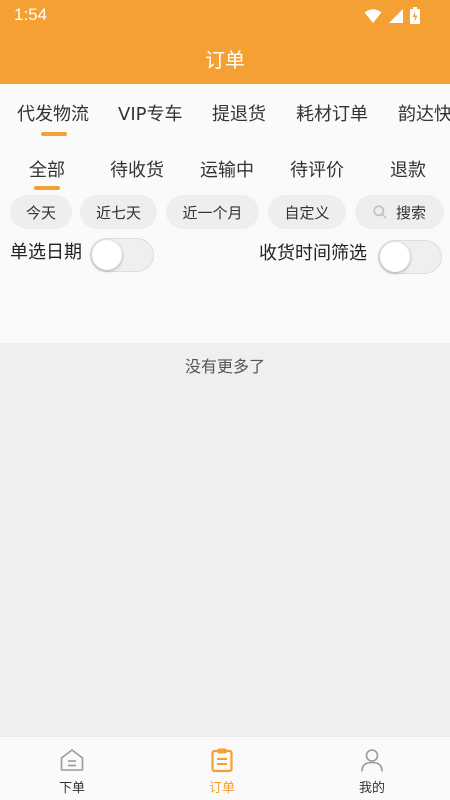 The image size is (450, 800). What do you see at coordinates (332, 113) in the screenshot?
I see `tab-hao-cai-ding-dan: 耗材订单` at bounding box center [332, 113].